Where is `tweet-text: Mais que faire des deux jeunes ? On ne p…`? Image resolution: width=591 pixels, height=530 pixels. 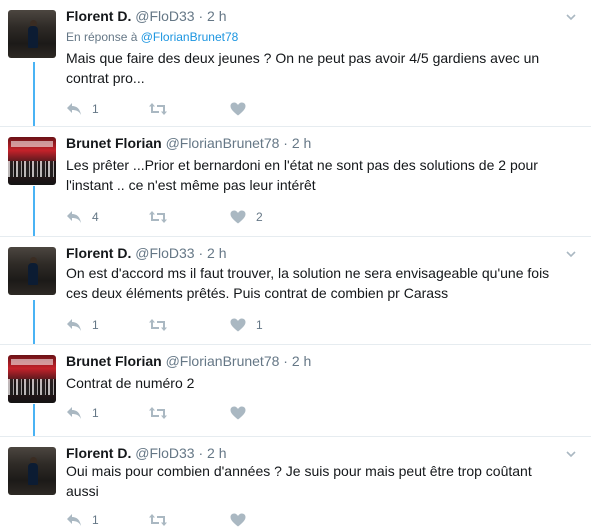 tweet-text: Mais que faire des deux jeunes ? On ne p… is located at coordinates (303, 68).